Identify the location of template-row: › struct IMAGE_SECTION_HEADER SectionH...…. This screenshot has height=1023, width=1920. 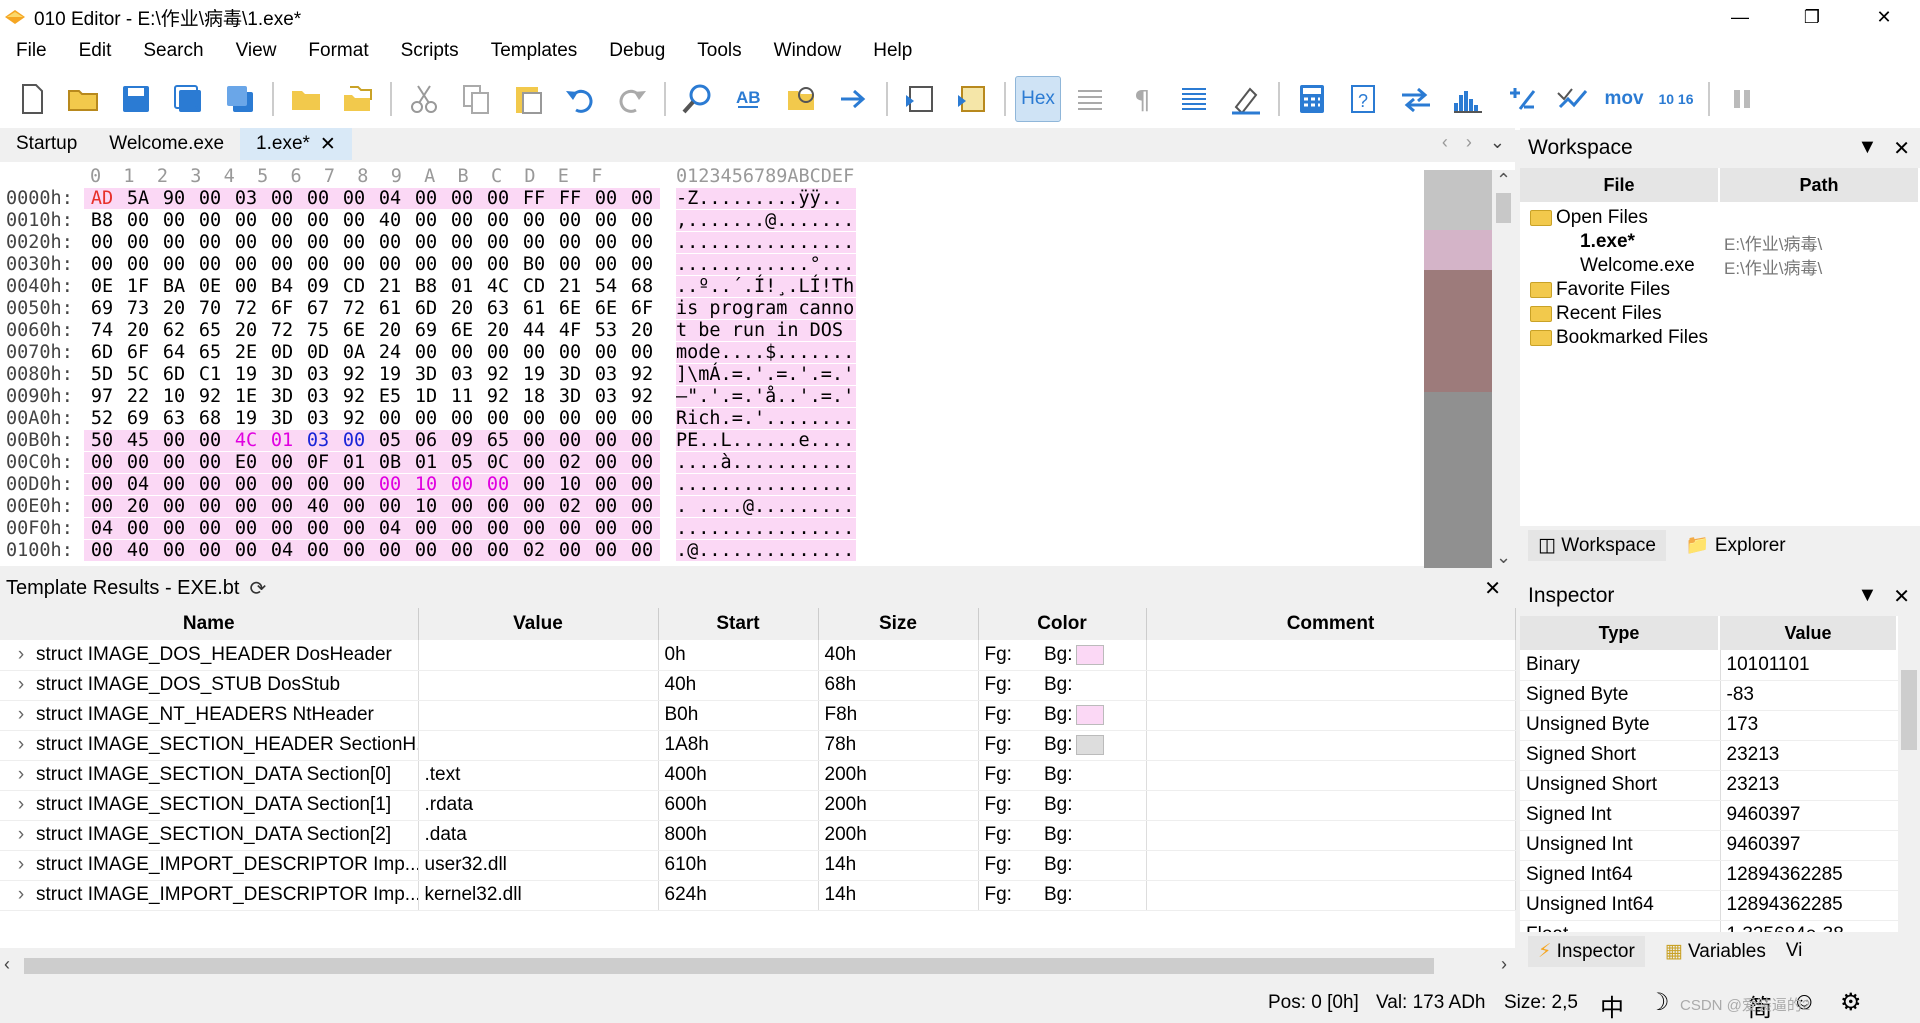
(758, 745).